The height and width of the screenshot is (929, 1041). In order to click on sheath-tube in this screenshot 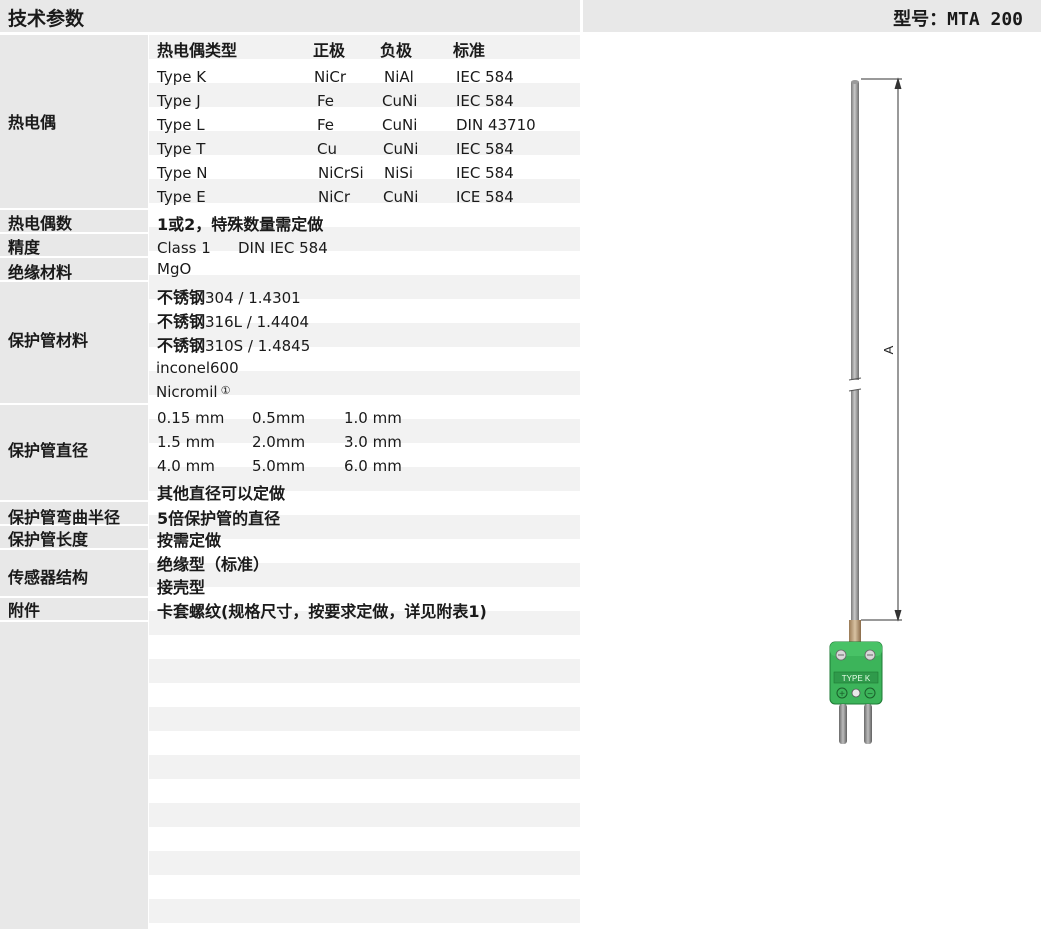, I will do `click(855, 351)`.